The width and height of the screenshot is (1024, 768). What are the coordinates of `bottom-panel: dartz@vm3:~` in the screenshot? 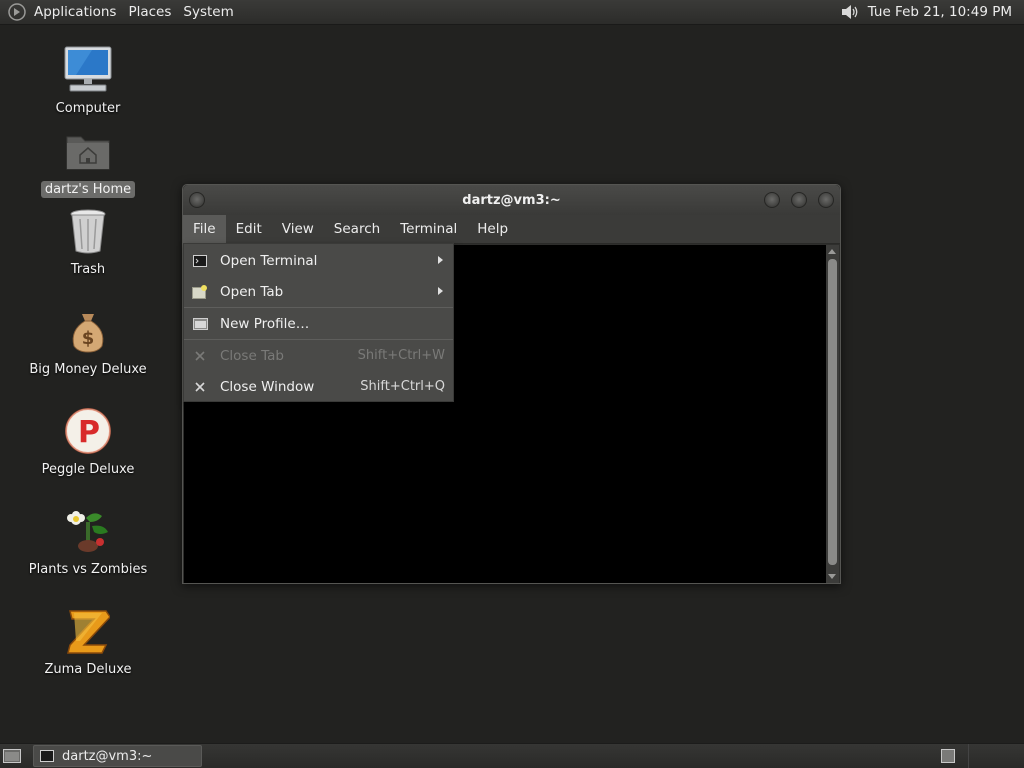 It's located at (512, 755).